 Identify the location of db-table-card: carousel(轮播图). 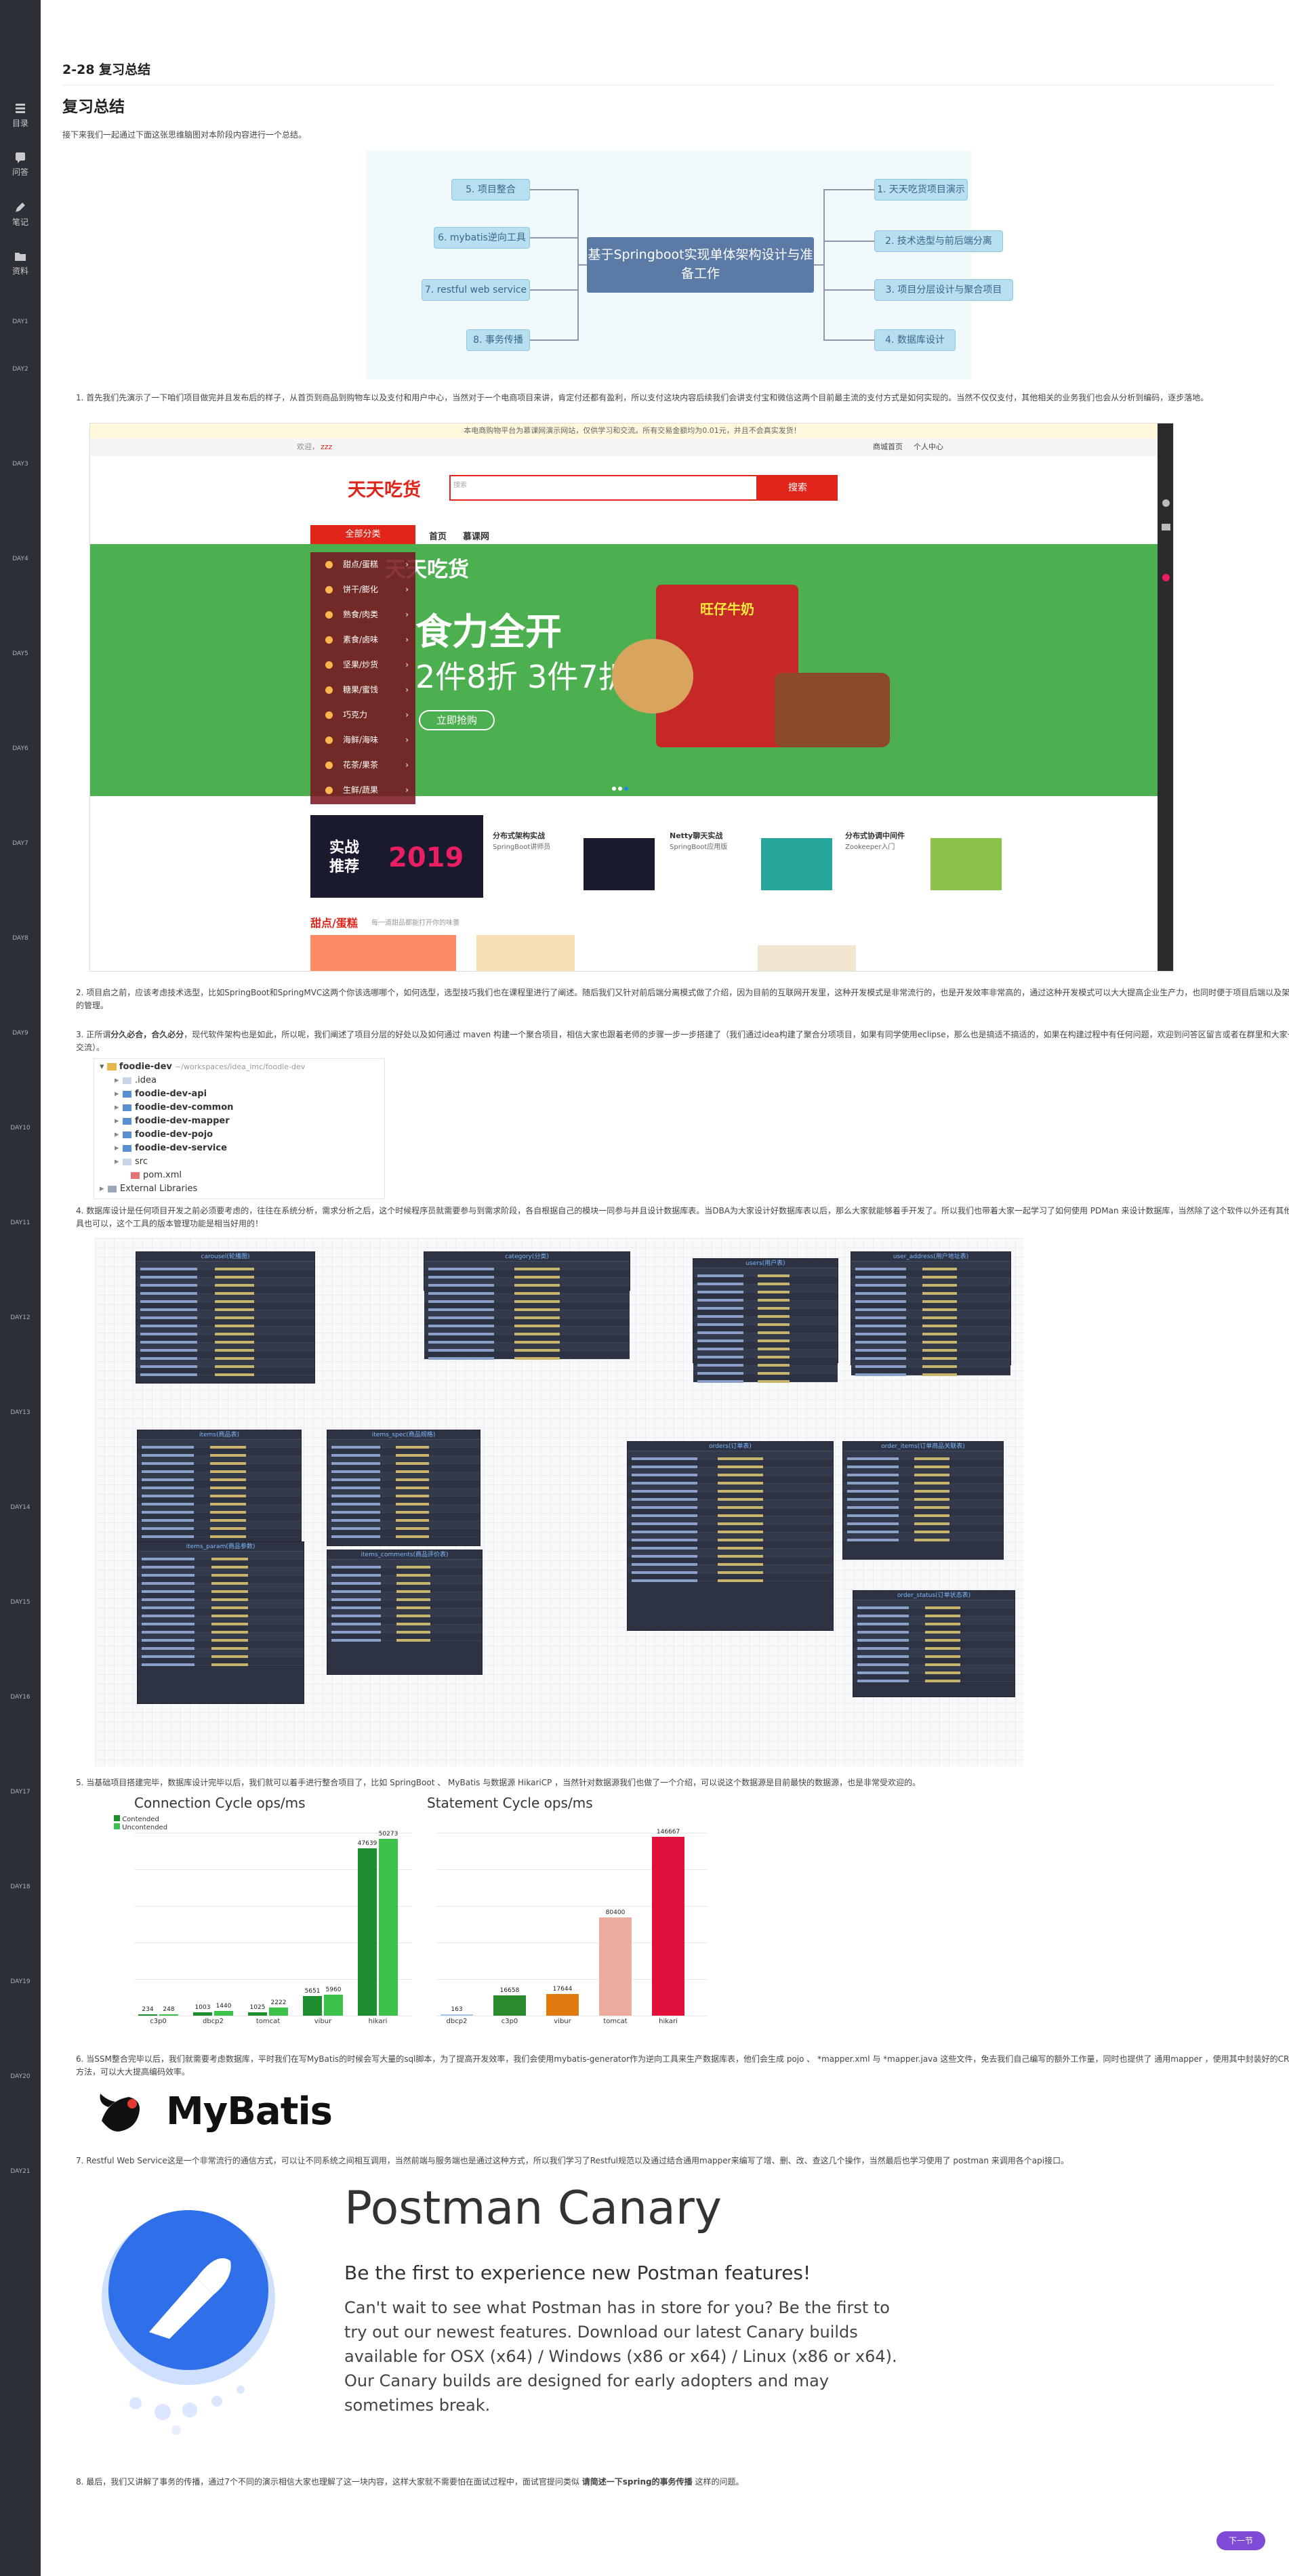
(225, 1317).